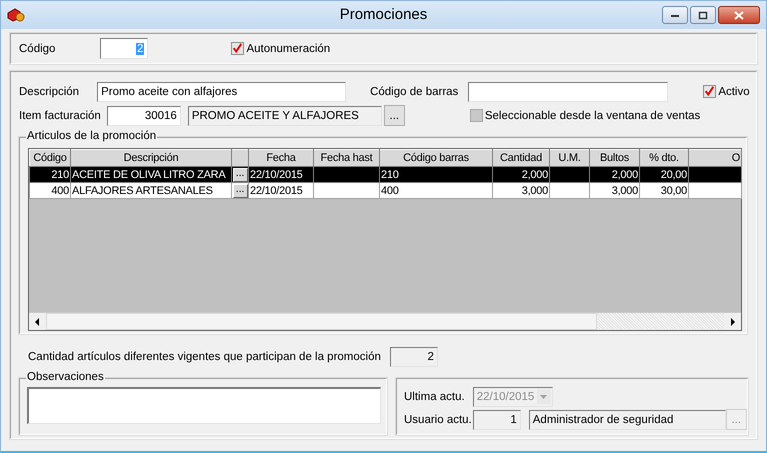 The height and width of the screenshot is (453, 767). What do you see at coordinates (627, 420) in the screenshot?
I see `user-name-field: Administrador de seguridad` at bounding box center [627, 420].